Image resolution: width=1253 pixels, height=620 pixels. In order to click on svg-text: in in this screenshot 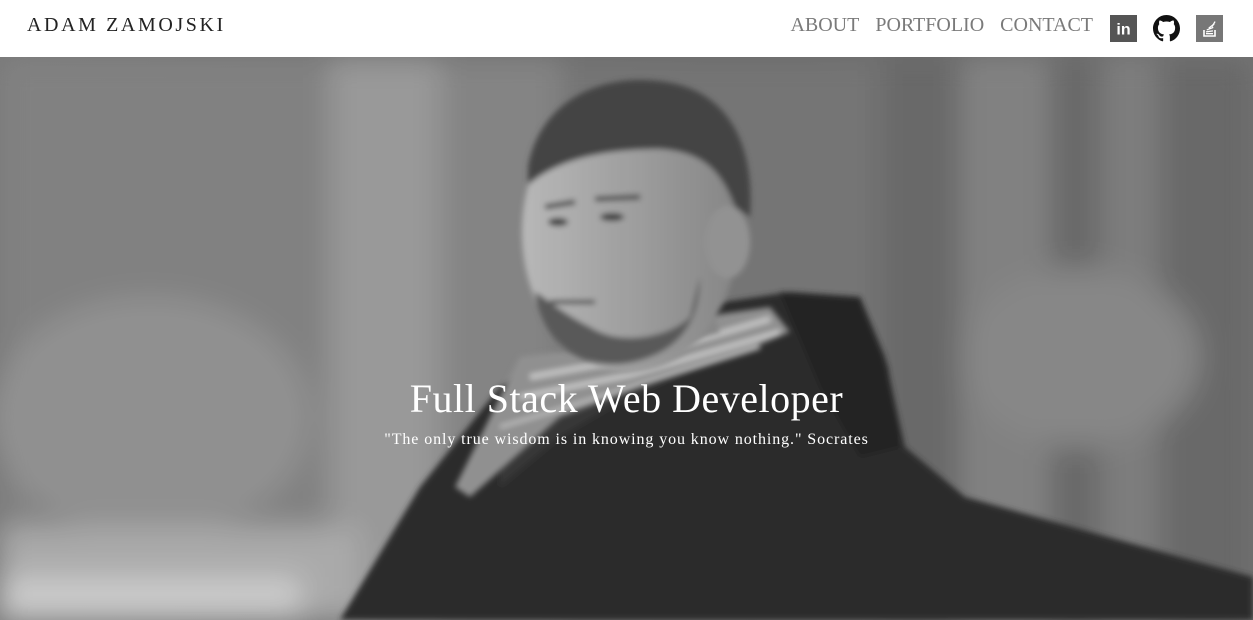, I will do `click(1123, 30)`.